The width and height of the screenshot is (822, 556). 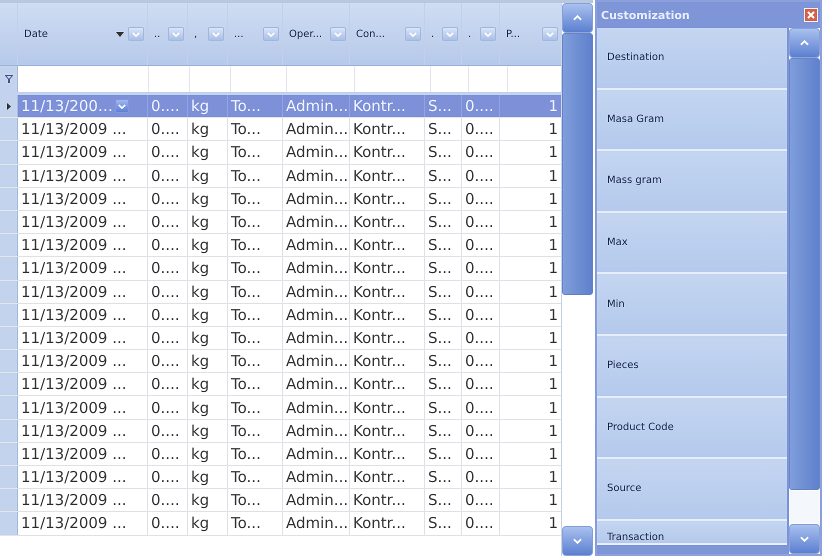 I want to click on column-header: Date, so click(x=68, y=34).